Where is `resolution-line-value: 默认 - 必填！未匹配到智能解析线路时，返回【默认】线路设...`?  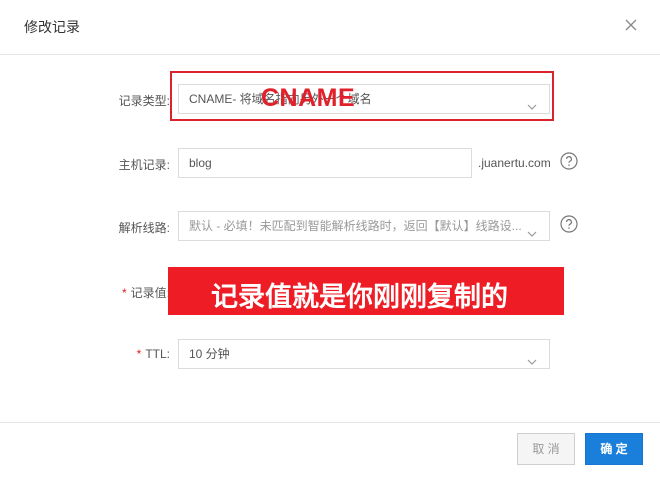
resolution-line-value: 默认 - 必填！未匹配到智能解析线路时，返回【默认】线路设... is located at coordinates (355, 226).